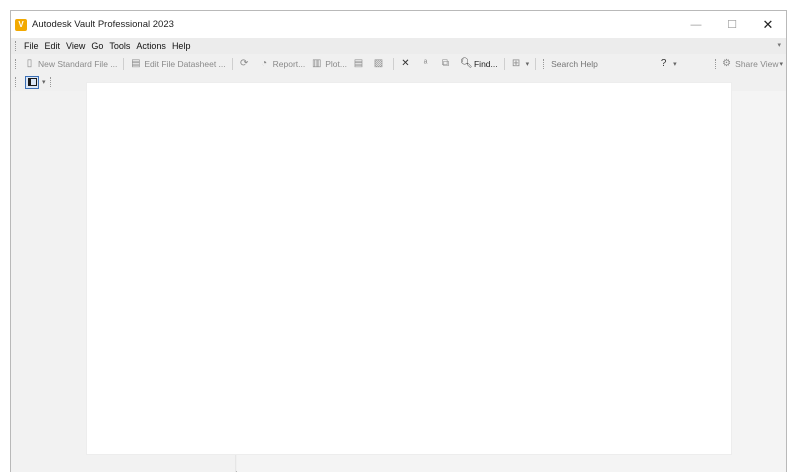 The width and height of the screenshot is (805, 472). I want to click on window-controls: — ☐ ✕, so click(732, 24).